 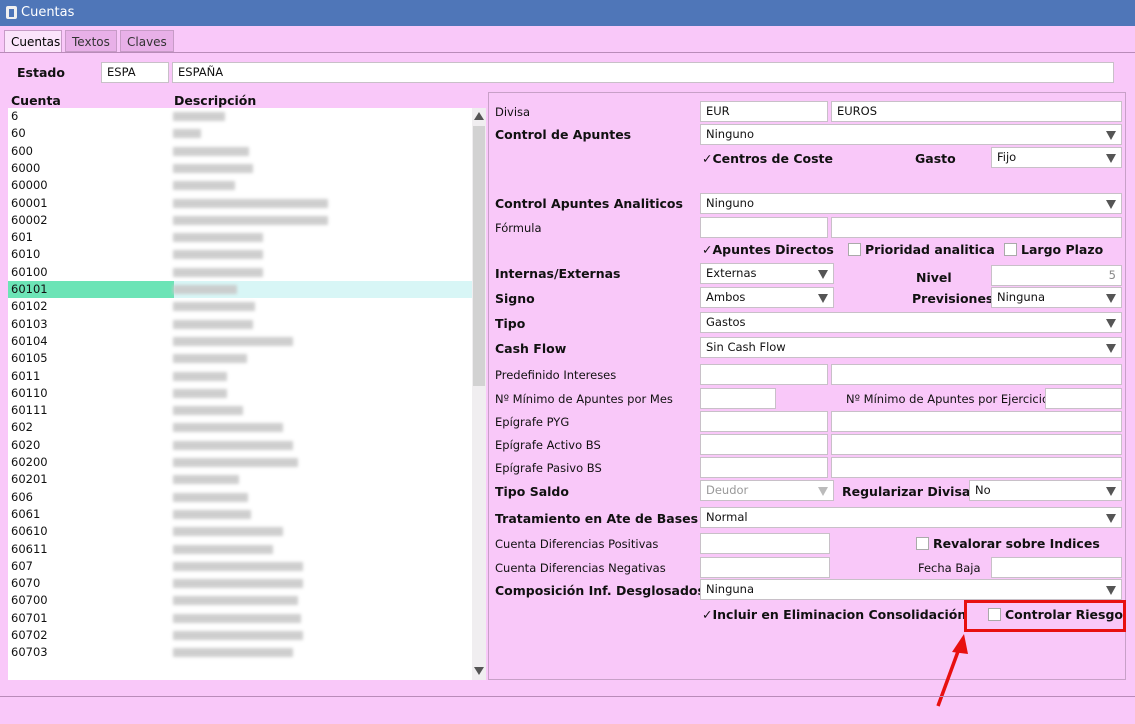 What do you see at coordinates (911, 589) in the screenshot?
I see `composicion-select: Ninguna` at bounding box center [911, 589].